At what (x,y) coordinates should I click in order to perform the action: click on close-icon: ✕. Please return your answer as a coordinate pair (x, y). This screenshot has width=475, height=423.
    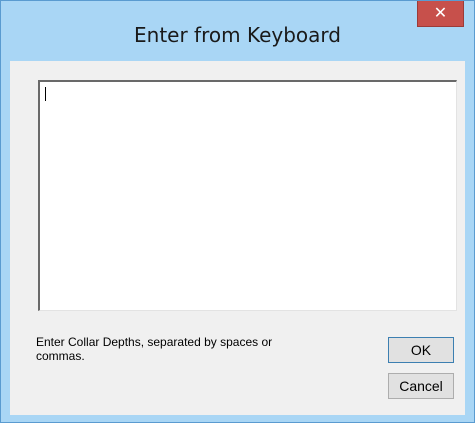
    Looking at the image, I should click on (440, 12).